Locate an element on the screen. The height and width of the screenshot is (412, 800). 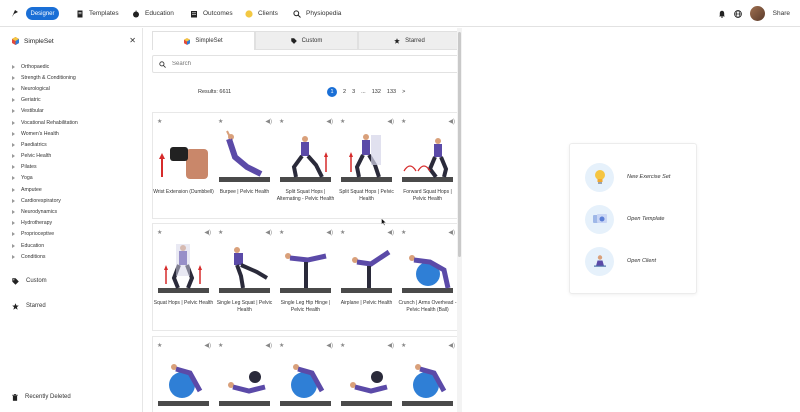
sidebar-category-item: Paediatrics is located at coordinates (74, 144).